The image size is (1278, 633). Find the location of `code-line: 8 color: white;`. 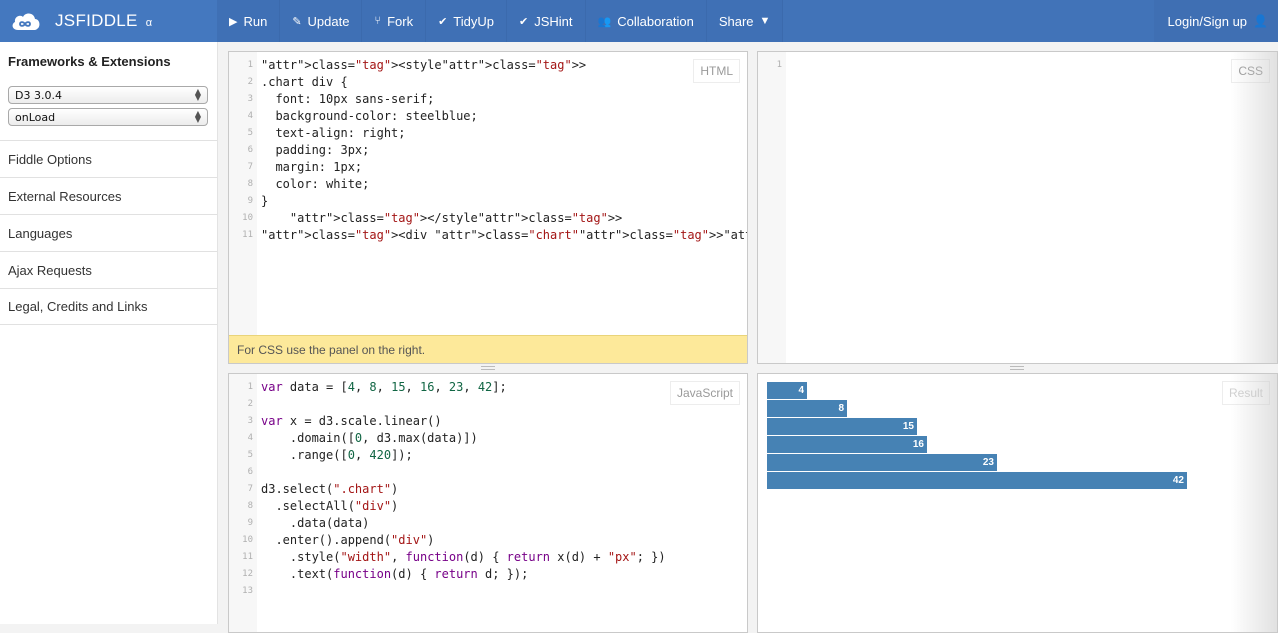

code-line: 8 color: white; is located at coordinates (488, 184).